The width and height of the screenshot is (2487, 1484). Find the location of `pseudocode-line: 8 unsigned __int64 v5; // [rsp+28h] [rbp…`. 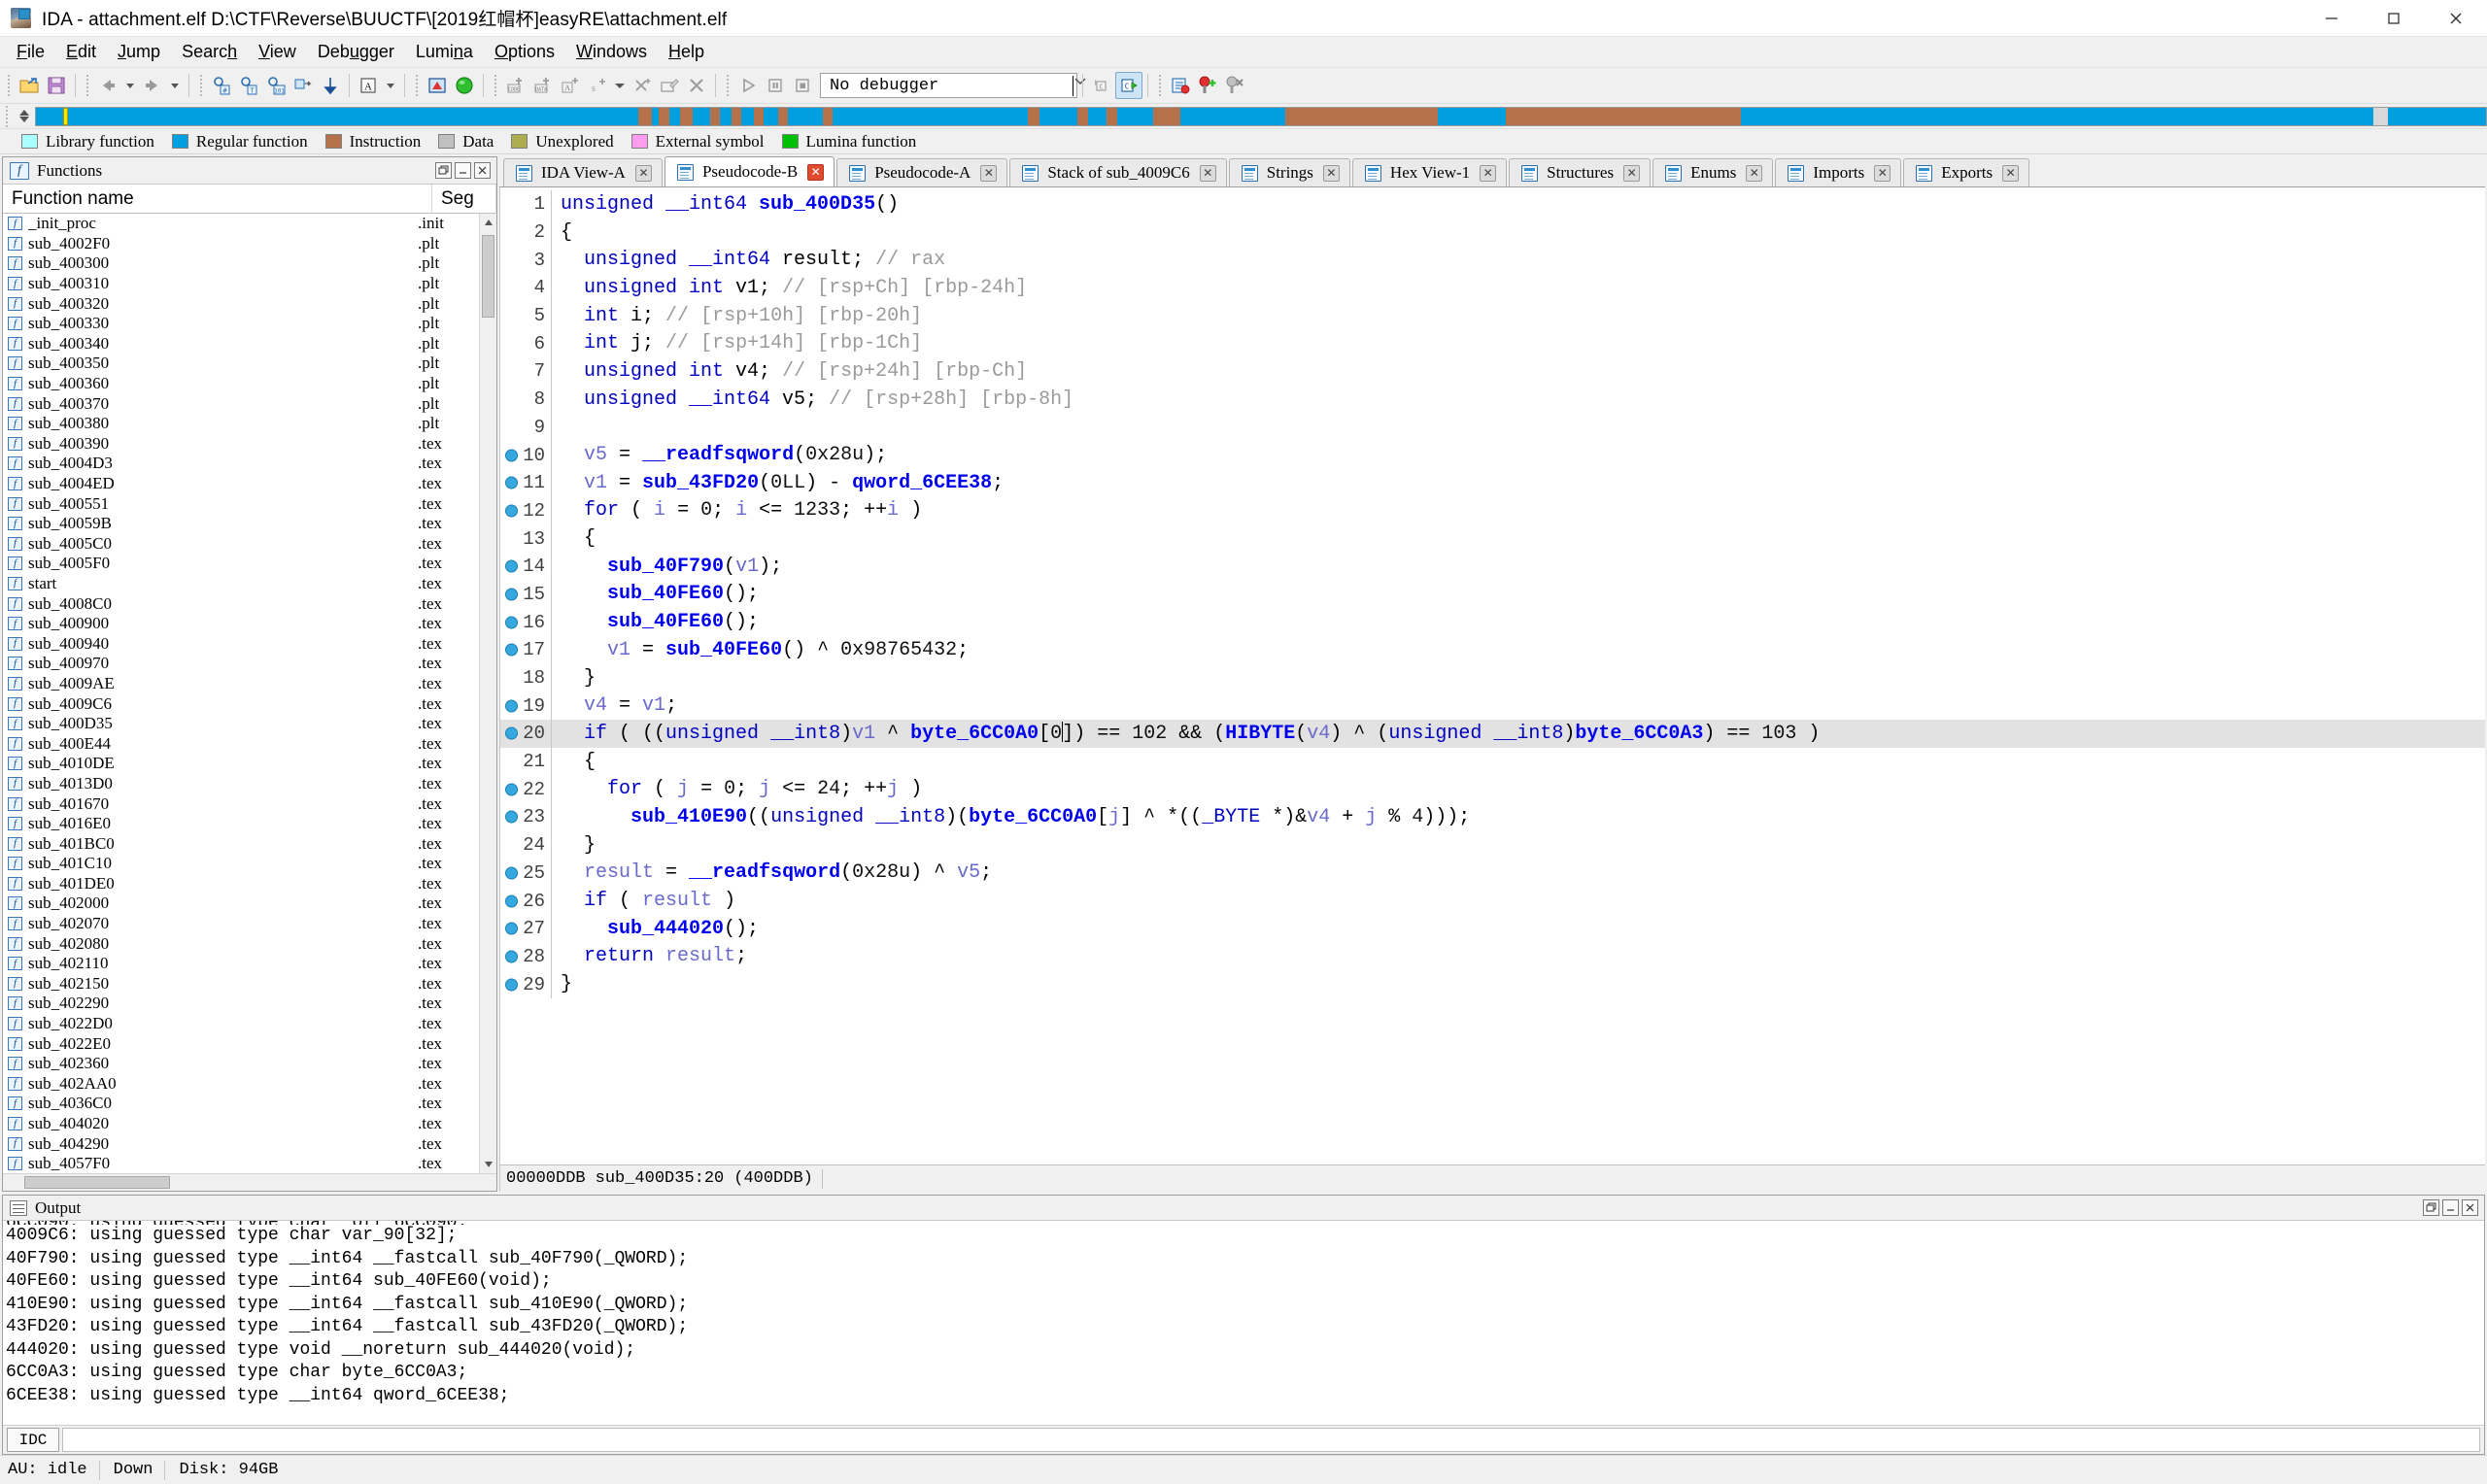

pseudocode-line: 8 unsigned __int64 v5; // [rsp+28h] [rbp… is located at coordinates (1492, 399).